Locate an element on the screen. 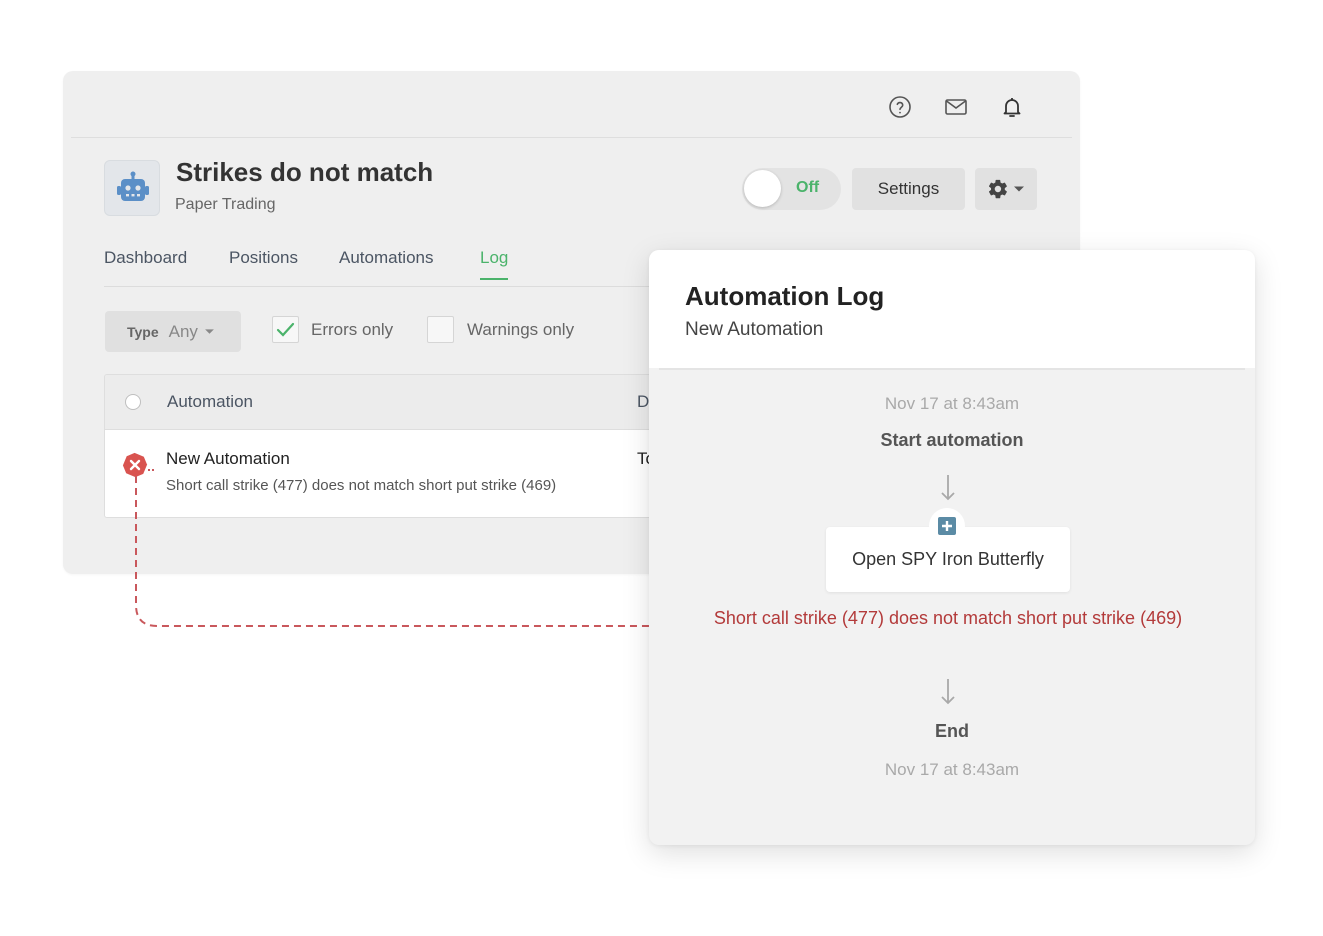  plus-badge is located at coordinates (947, 526).